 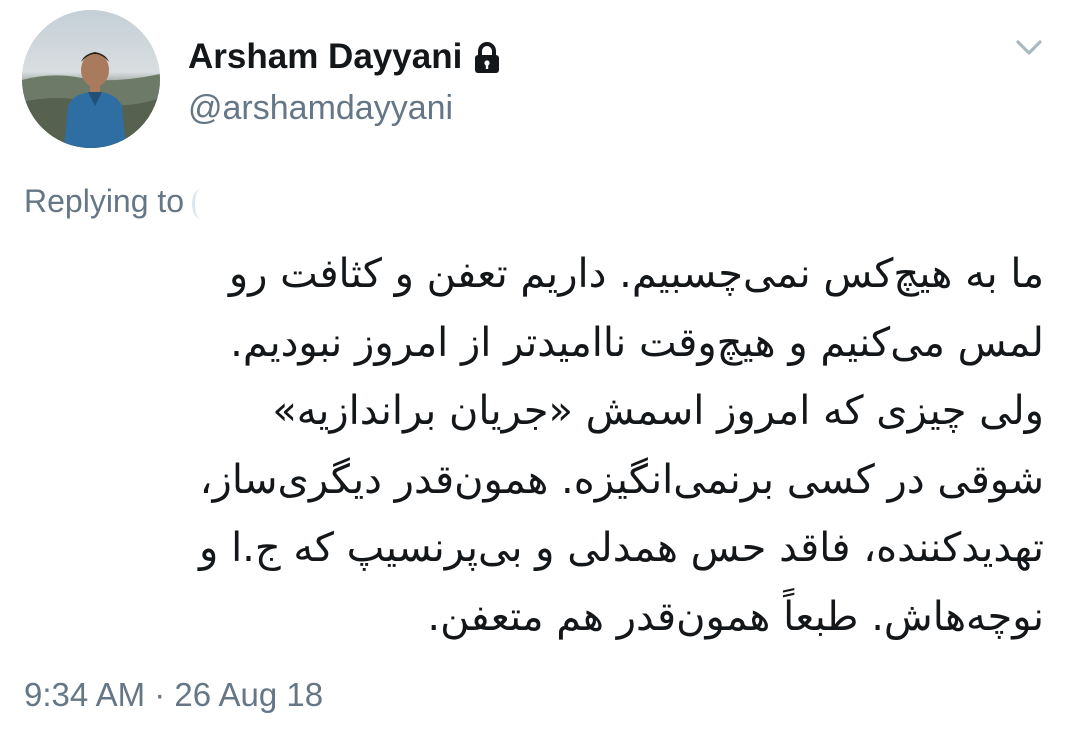 I want to click on replying-to-label: Replying to, so click(x=104, y=201).